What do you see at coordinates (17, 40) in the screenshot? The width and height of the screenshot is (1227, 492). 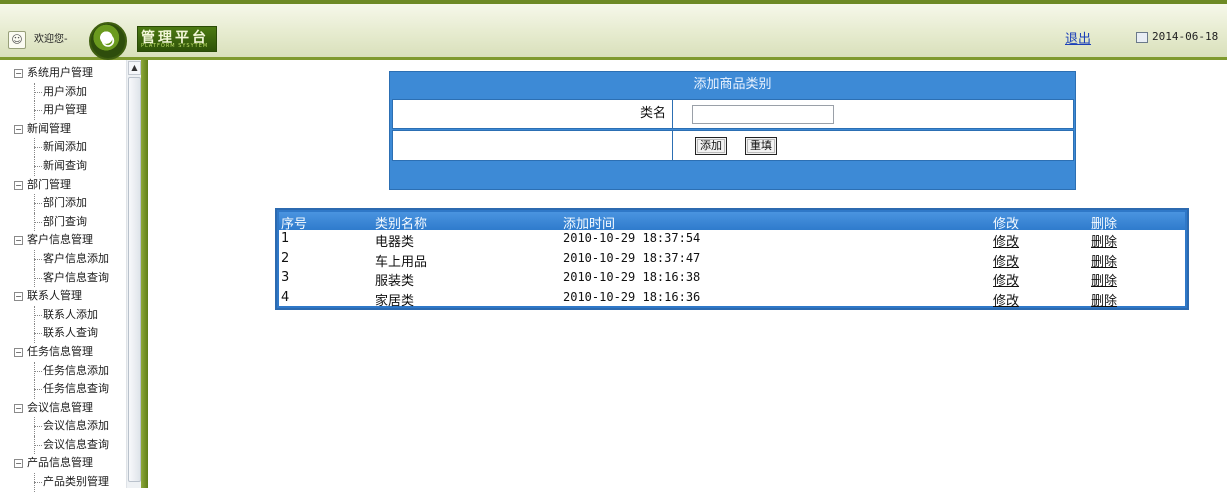 I see `user-icon: ☺` at bounding box center [17, 40].